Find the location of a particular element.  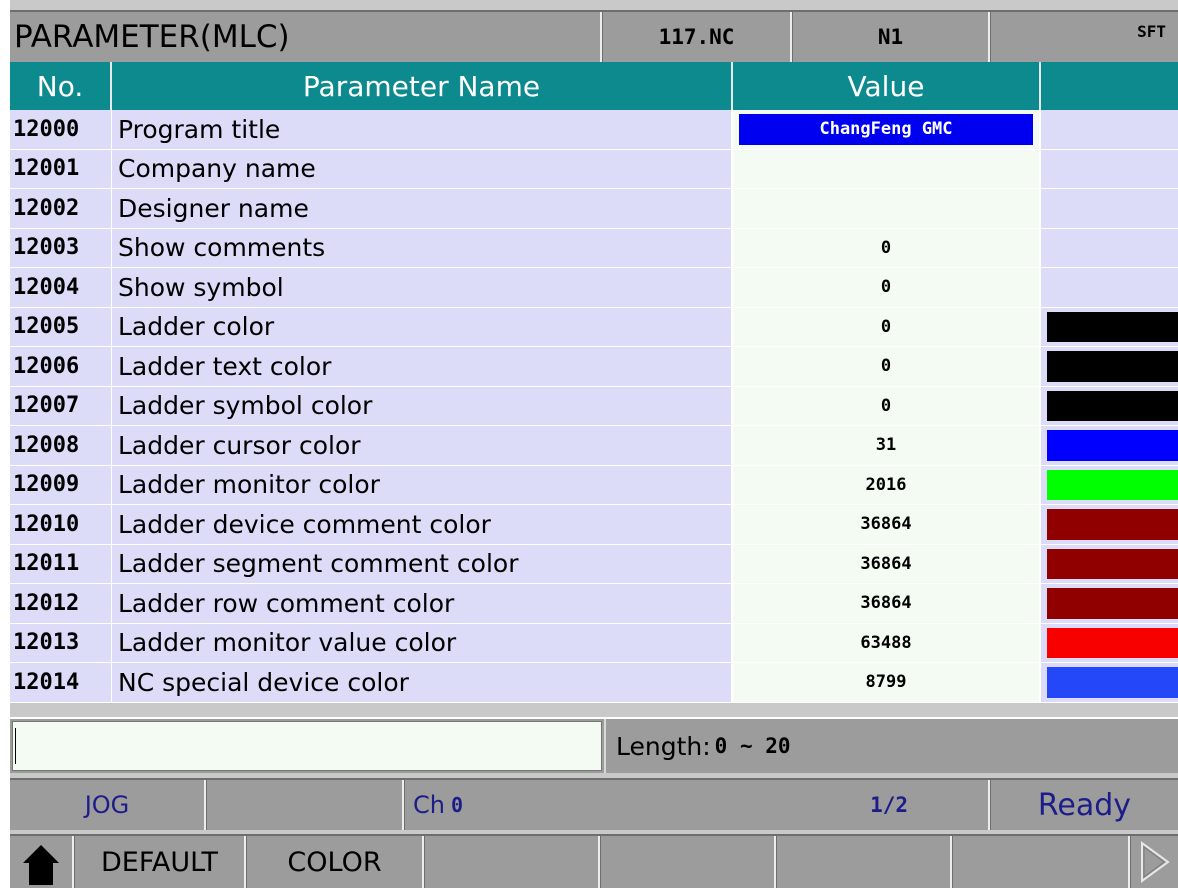

table-row: 12014 NC special device color 8799 is located at coordinates (594, 683).